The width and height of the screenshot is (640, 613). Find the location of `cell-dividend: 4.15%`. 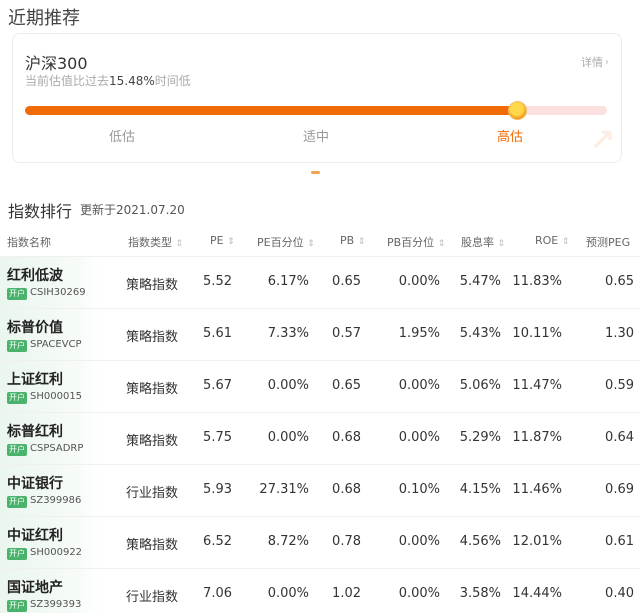

cell-dividend: 4.15% is located at coordinates (480, 489).